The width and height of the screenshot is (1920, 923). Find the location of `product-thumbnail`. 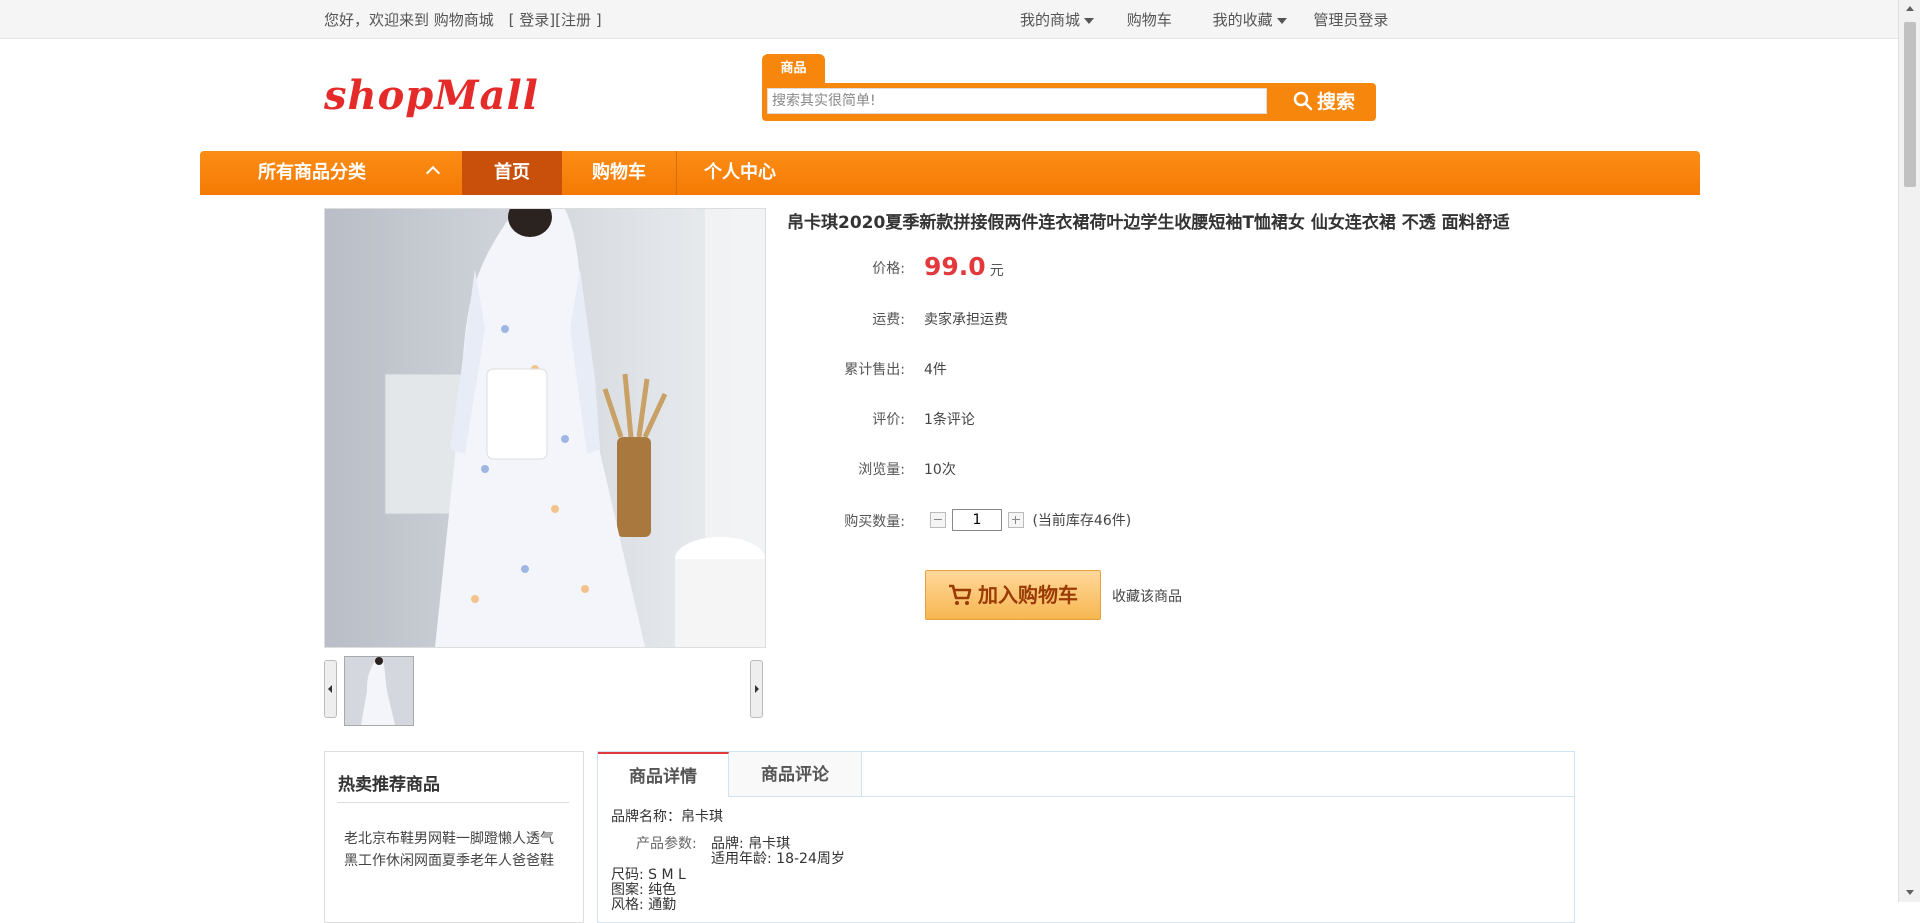

product-thumbnail is located at coordinates (379, 691).